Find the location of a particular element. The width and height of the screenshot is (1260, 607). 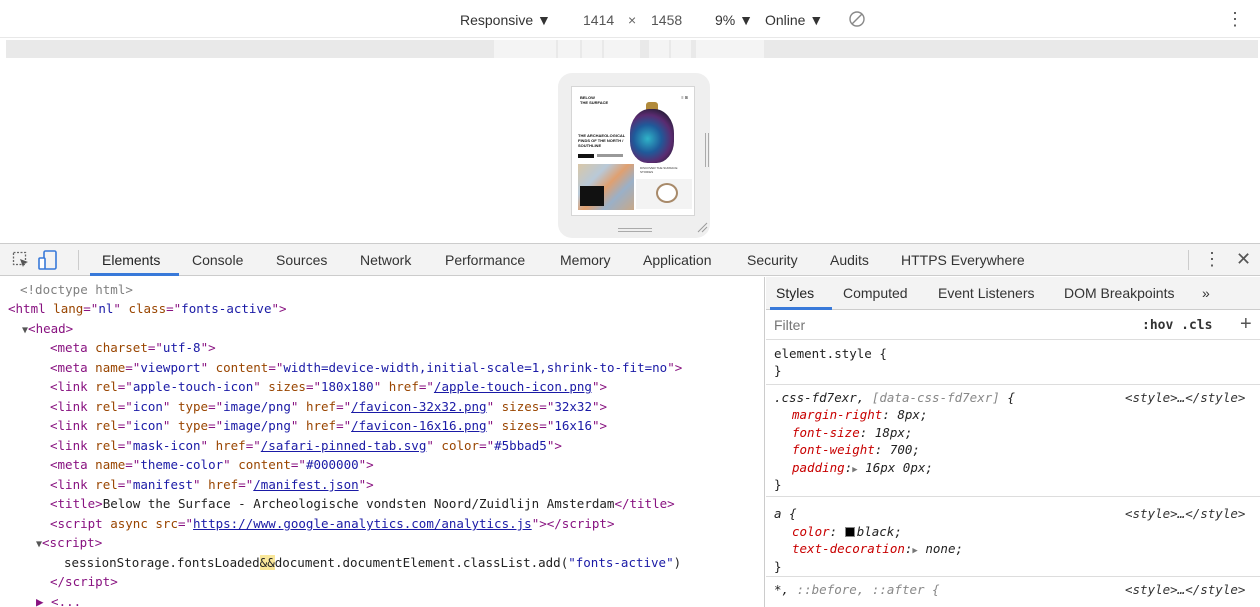

resize-handle-corner-icon is located at coordinates (702, 227).